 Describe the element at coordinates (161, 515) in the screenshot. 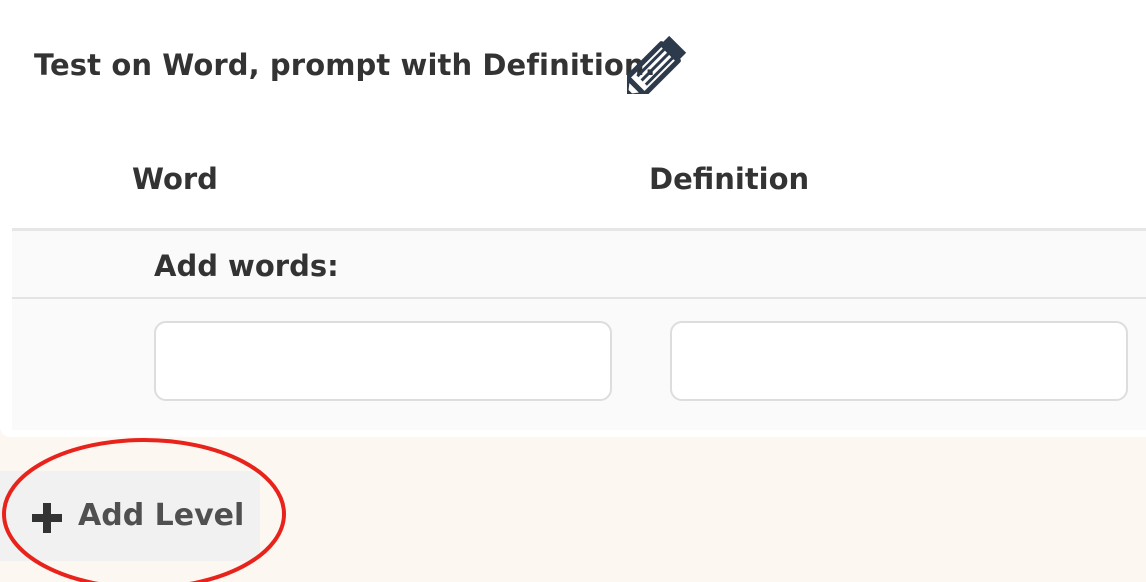

I see `add-level-label: Add Level` at that location.